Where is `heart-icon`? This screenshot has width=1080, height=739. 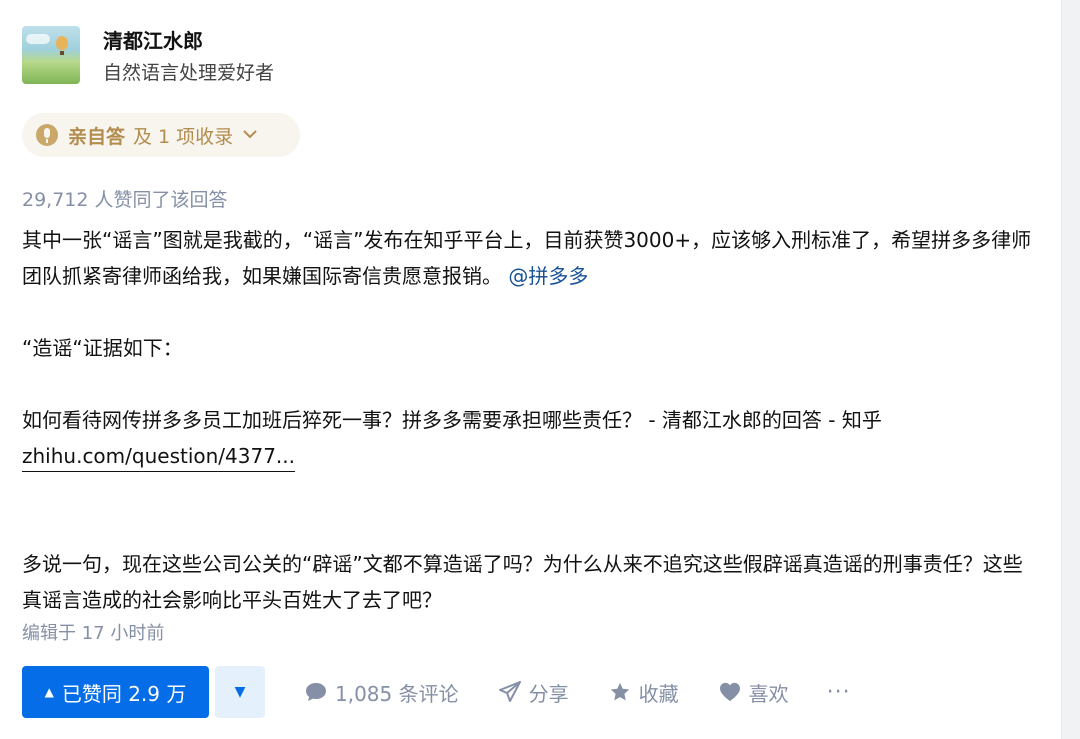 heart-icon is located at coordinates (730, 692).